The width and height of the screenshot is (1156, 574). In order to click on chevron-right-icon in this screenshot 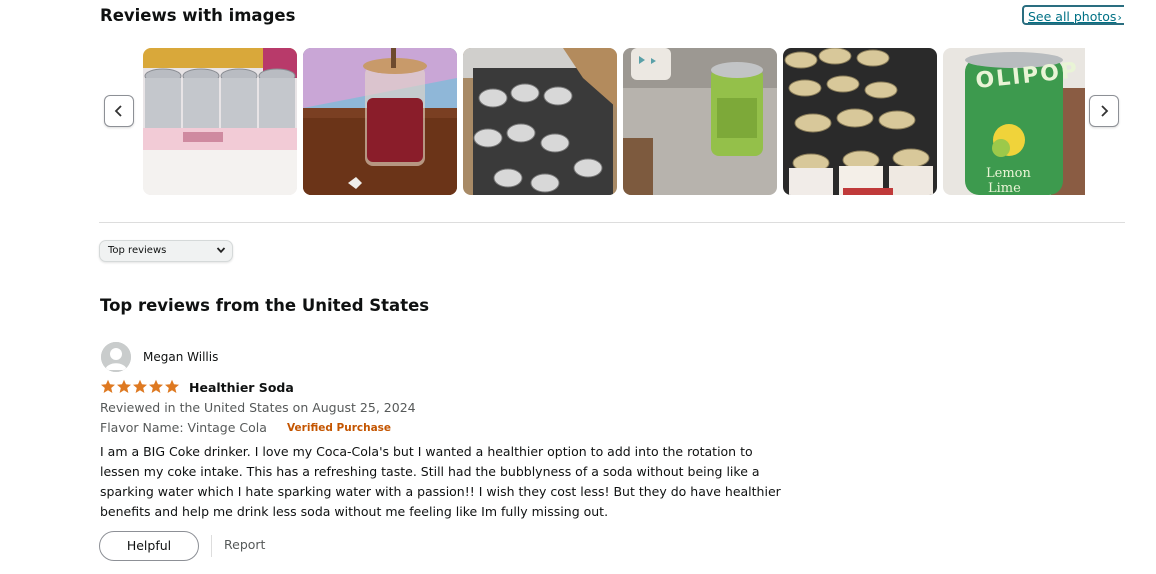, I will do `click(1105, 111)`.